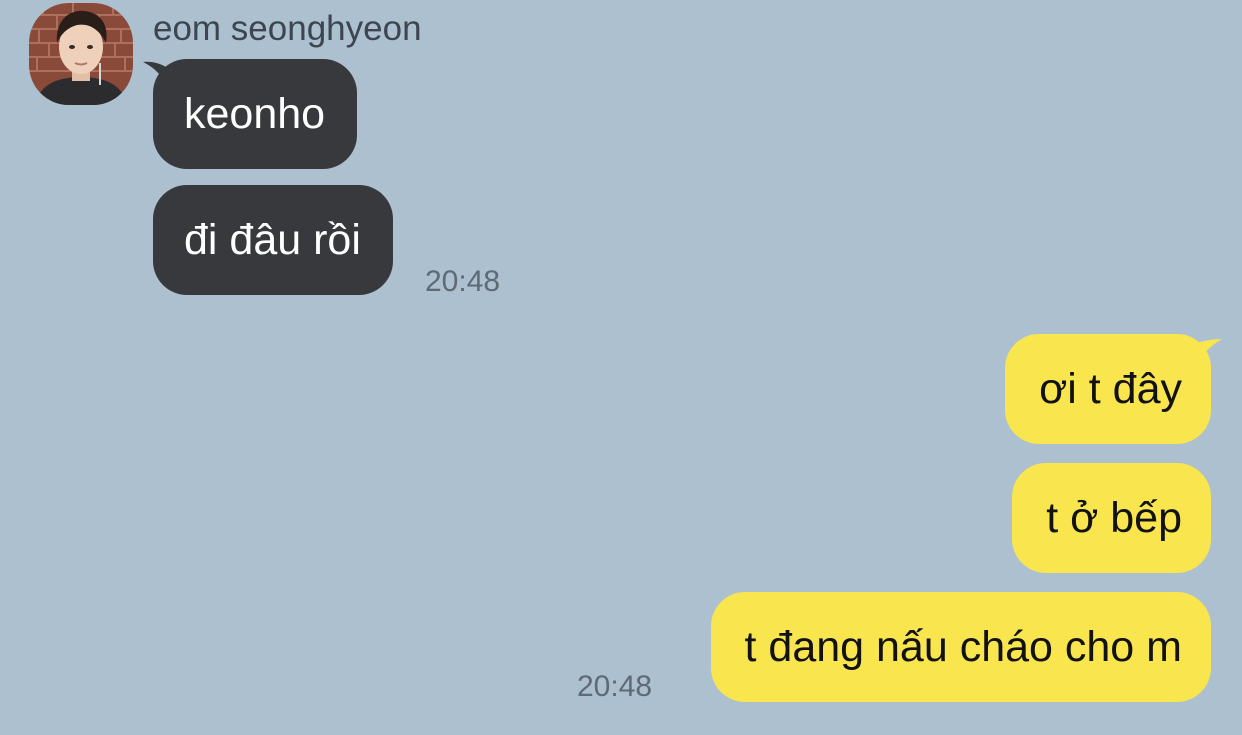  I want to click on outgoing-message-bubble: t ở bếp, so click(1111, 518).